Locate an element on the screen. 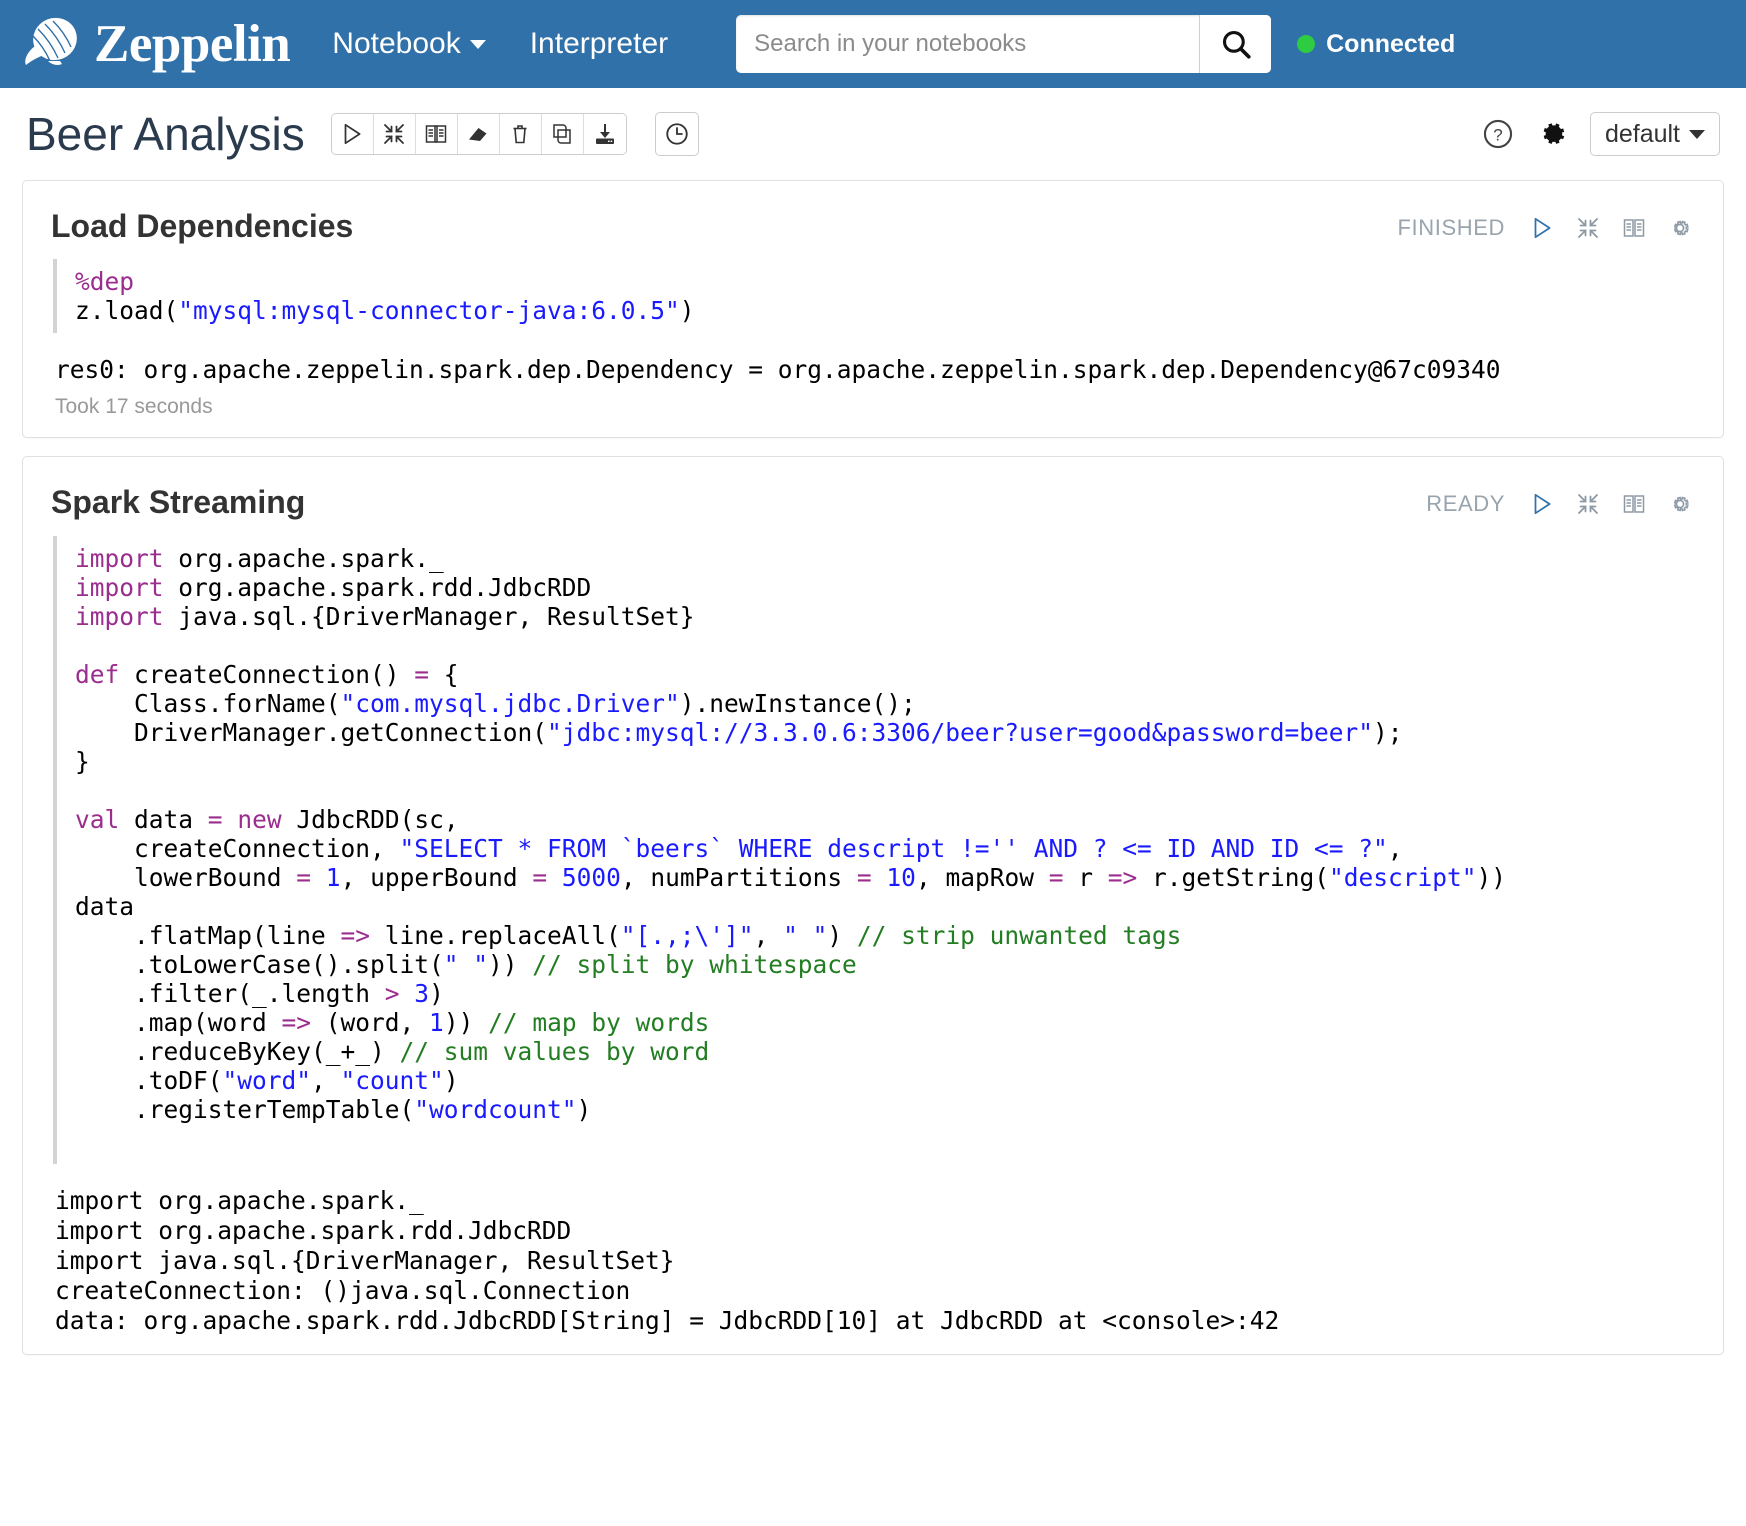 The width and height of the screenshot is (1746, 1526). top-navbar: Zeppelin Notebook Interpreter Connected is located at coordinates (873, 44).